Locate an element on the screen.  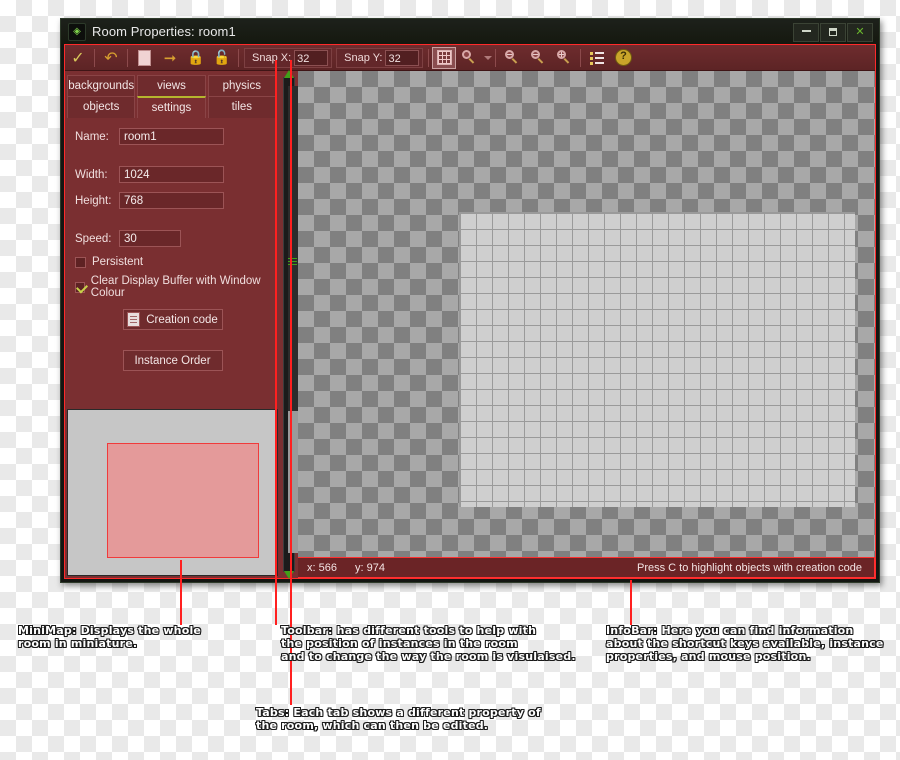
tab-label: settings is located at coordinates (171, 108).